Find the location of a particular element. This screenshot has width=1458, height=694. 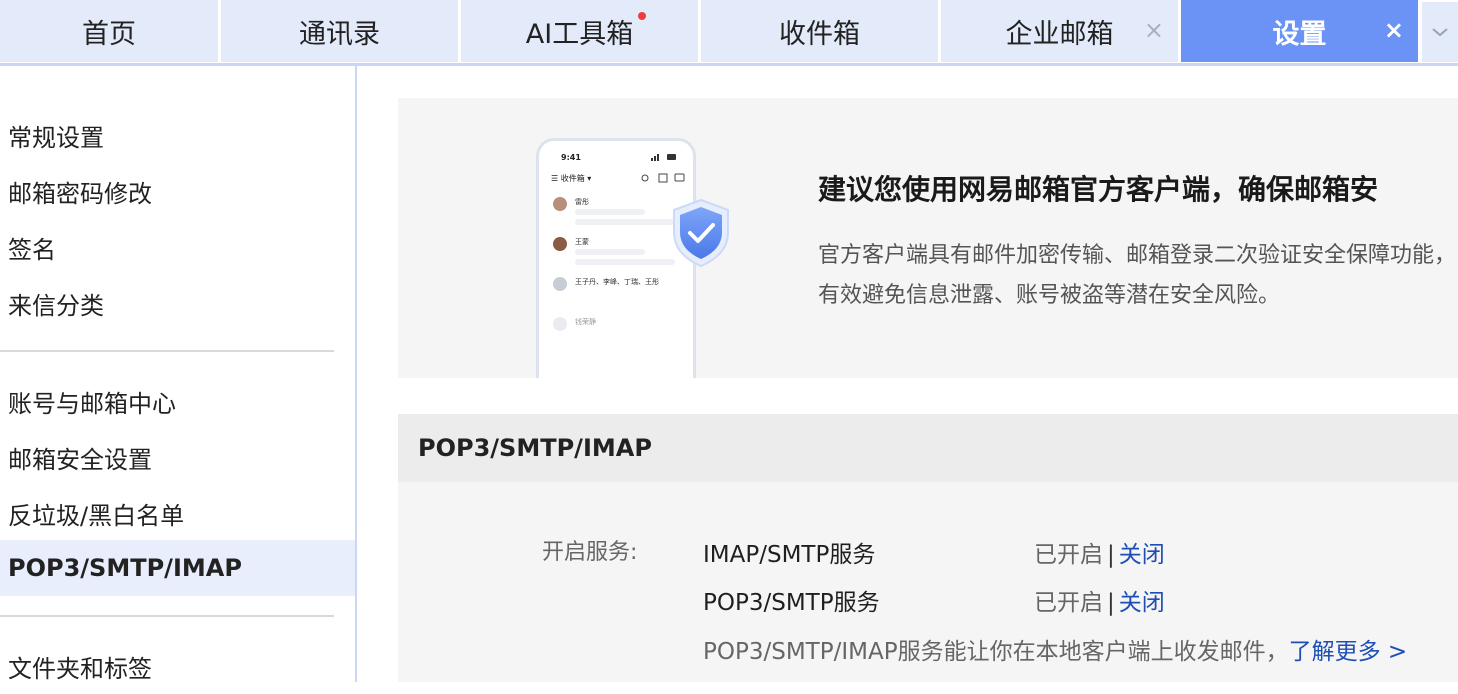

tab-bar: 首页 通讯录 AI工具箱 收件箱 企业邮箱 × 设置 × is located at coordinates (729, 33).